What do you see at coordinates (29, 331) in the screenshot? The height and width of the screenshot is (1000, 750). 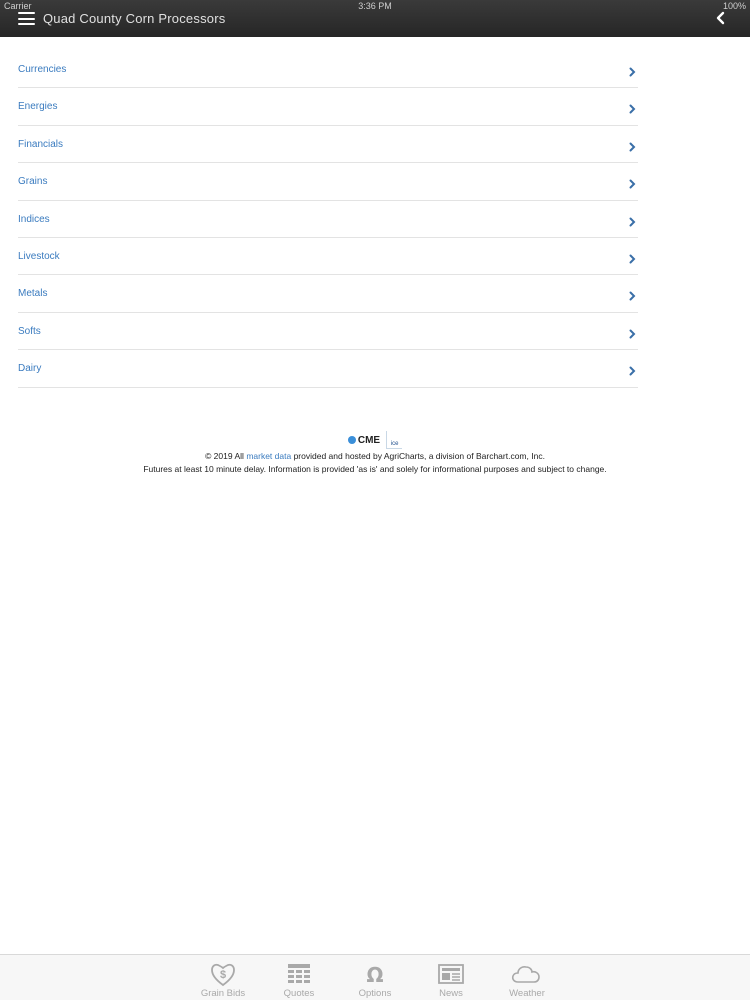 I see `list-item-label: Softs` at bounding box center [29, 331].